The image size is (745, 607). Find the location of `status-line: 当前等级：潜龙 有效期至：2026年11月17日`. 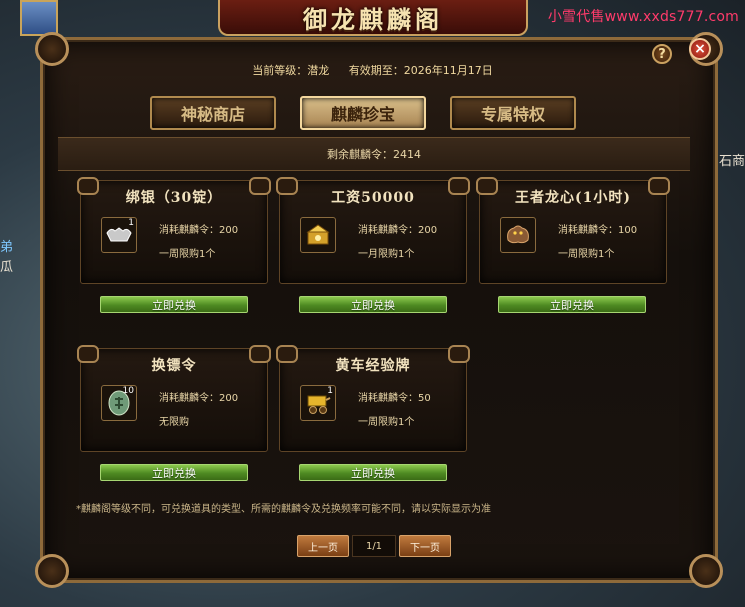

status-line: 当前等级：潜龙 有效期至：2026年11月17日 is located at coordinates (372, 70).